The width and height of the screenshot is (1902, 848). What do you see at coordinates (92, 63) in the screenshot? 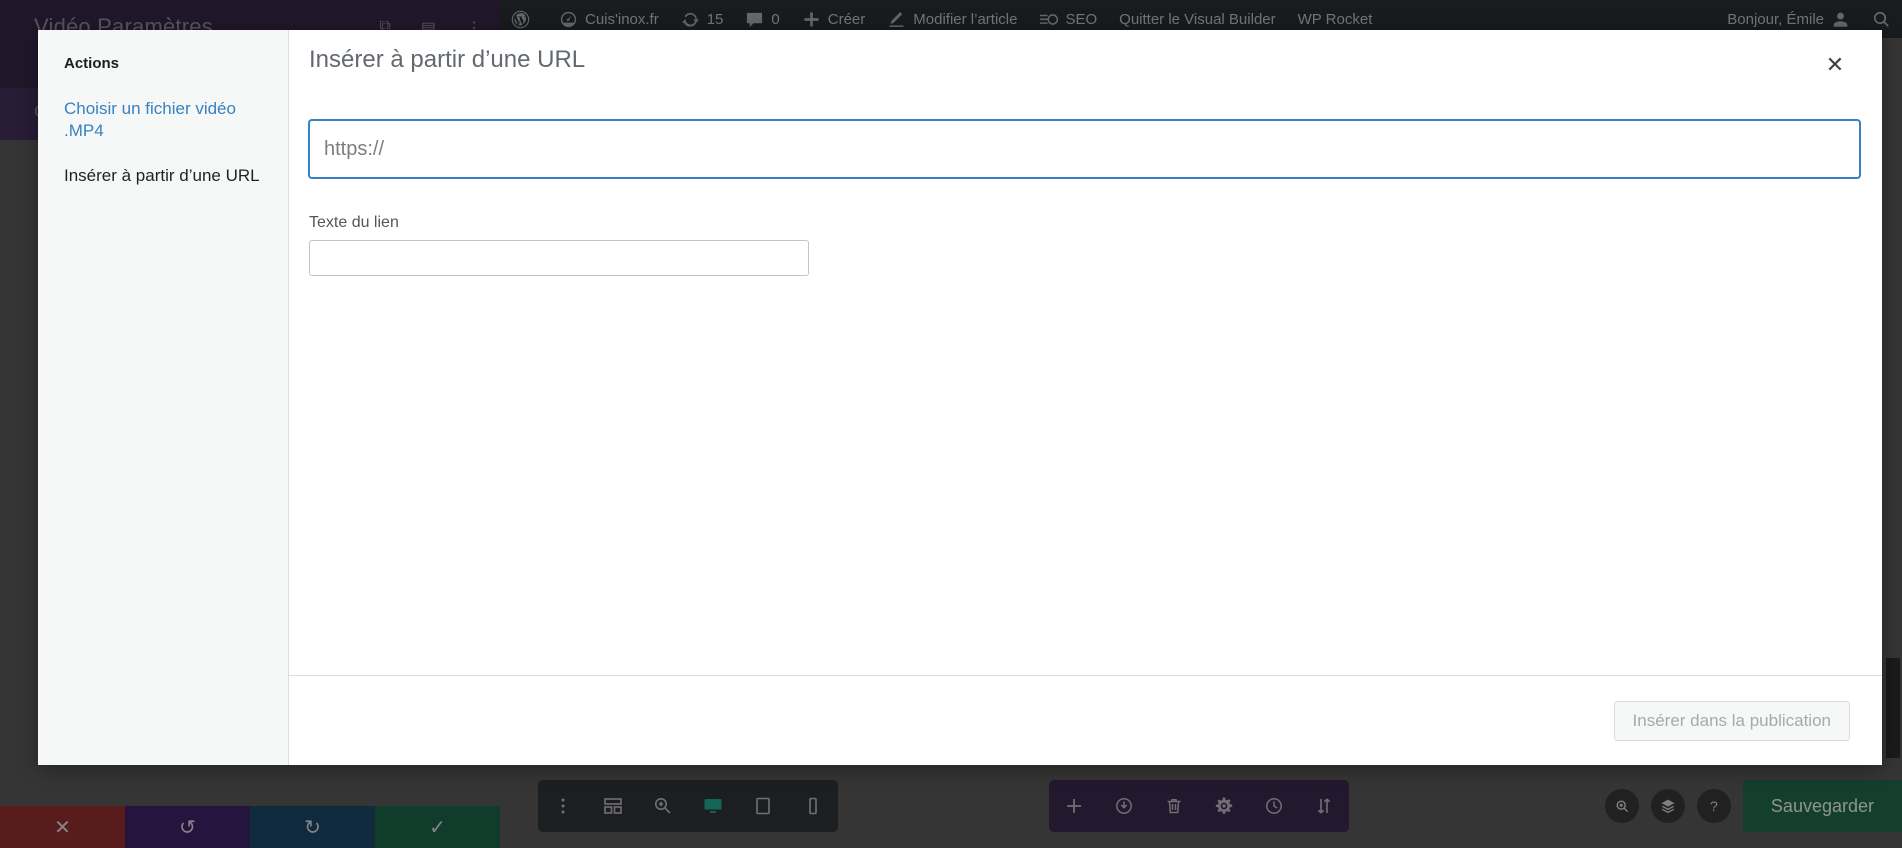
I see `sidebar-heading: Actions` at bounding box center [92, 63].